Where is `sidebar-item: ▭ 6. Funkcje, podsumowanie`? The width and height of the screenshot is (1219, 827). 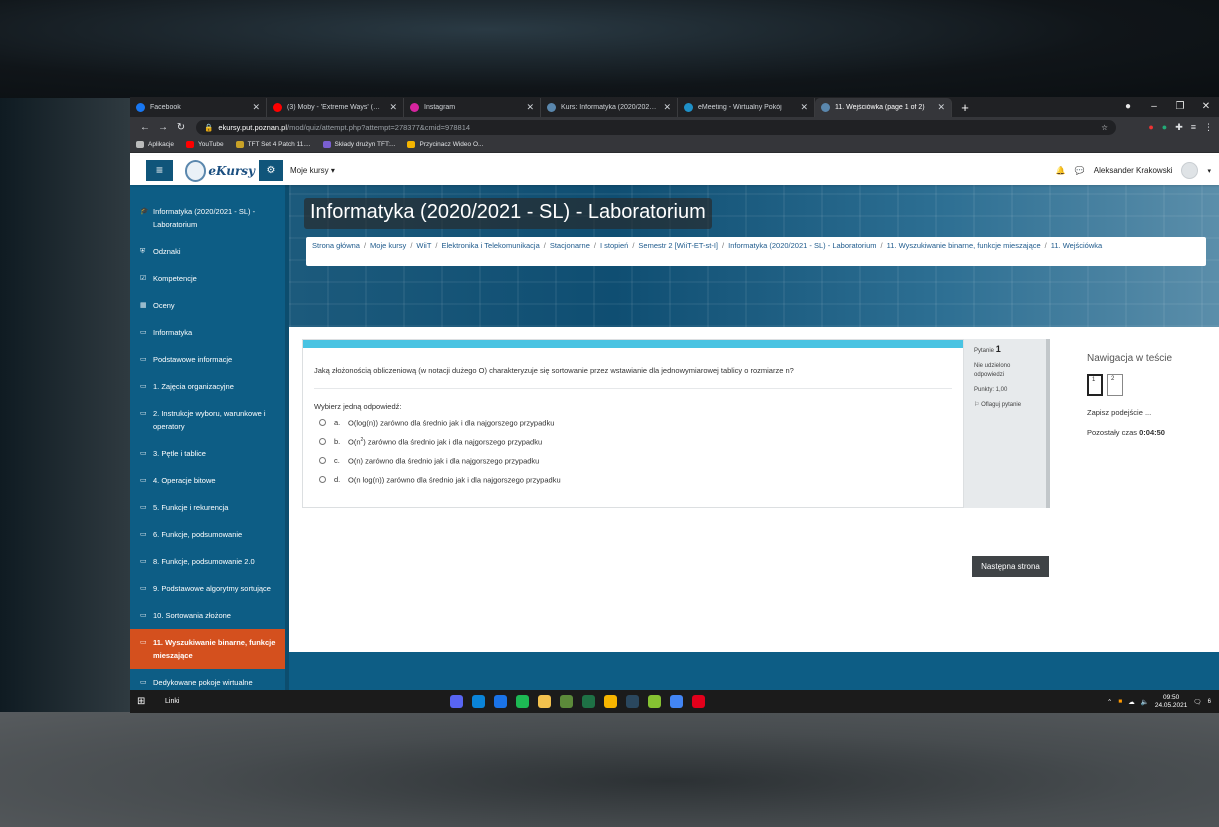 sidebar-item: ▭ 6. Funkcje, podsumowanie is located at coordinates (207, 534).